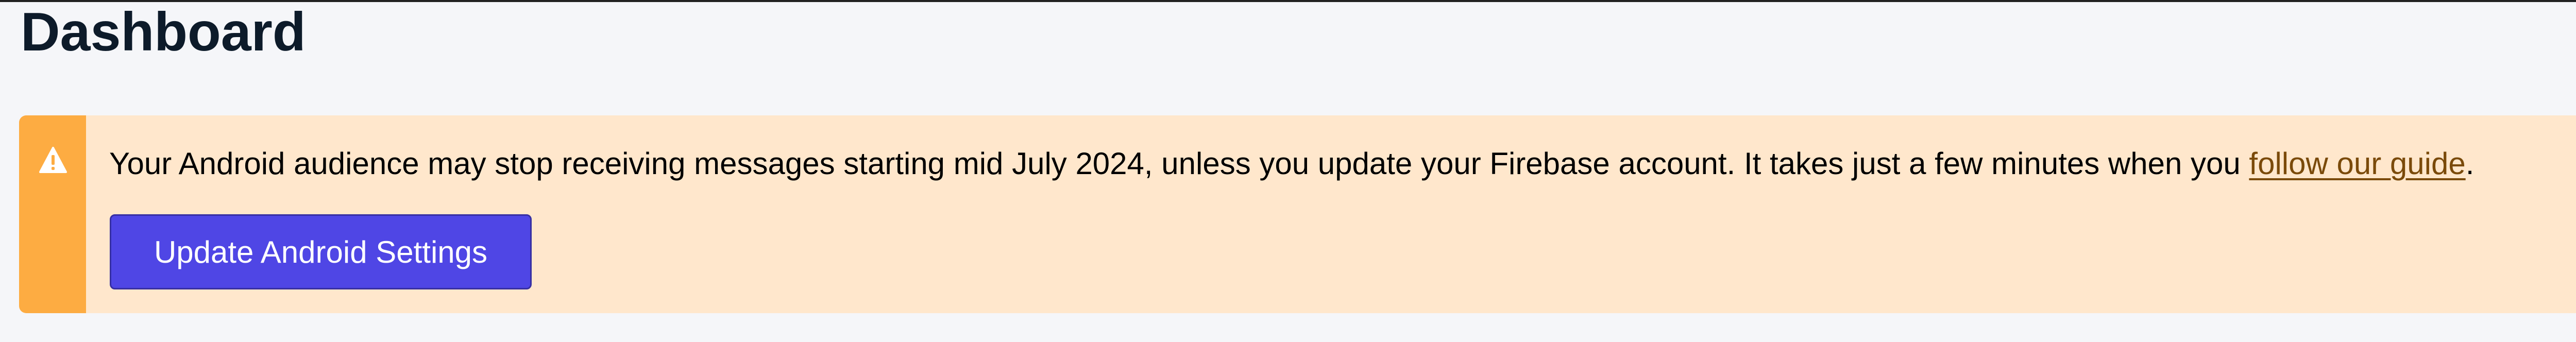  Describe the element at coordinates (2470, 163) in the screenshot. I see `alert-message-end: .` at that location.